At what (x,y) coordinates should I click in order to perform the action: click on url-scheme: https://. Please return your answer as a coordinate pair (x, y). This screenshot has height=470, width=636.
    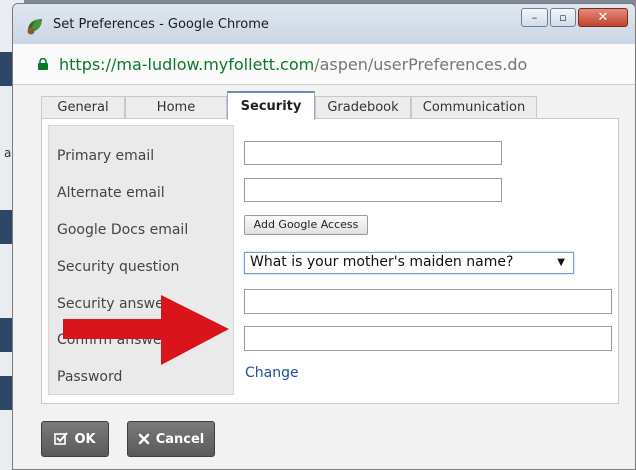
    Looking at the image, I should click on (88, 64).